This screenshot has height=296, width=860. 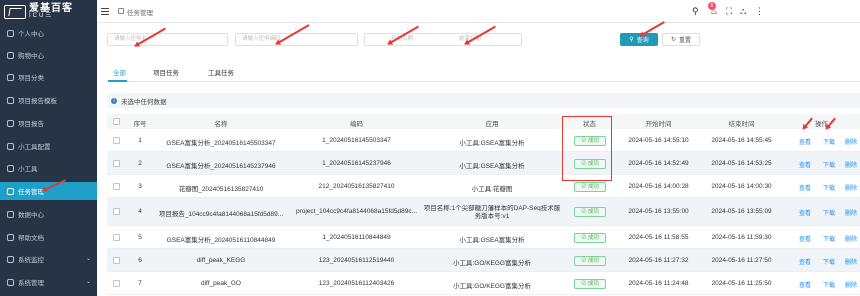 What do you see at coordinates (681, 39) in the screenshot?
I see `reset-button: ↻ 重置` at bounding box center [681, 39].